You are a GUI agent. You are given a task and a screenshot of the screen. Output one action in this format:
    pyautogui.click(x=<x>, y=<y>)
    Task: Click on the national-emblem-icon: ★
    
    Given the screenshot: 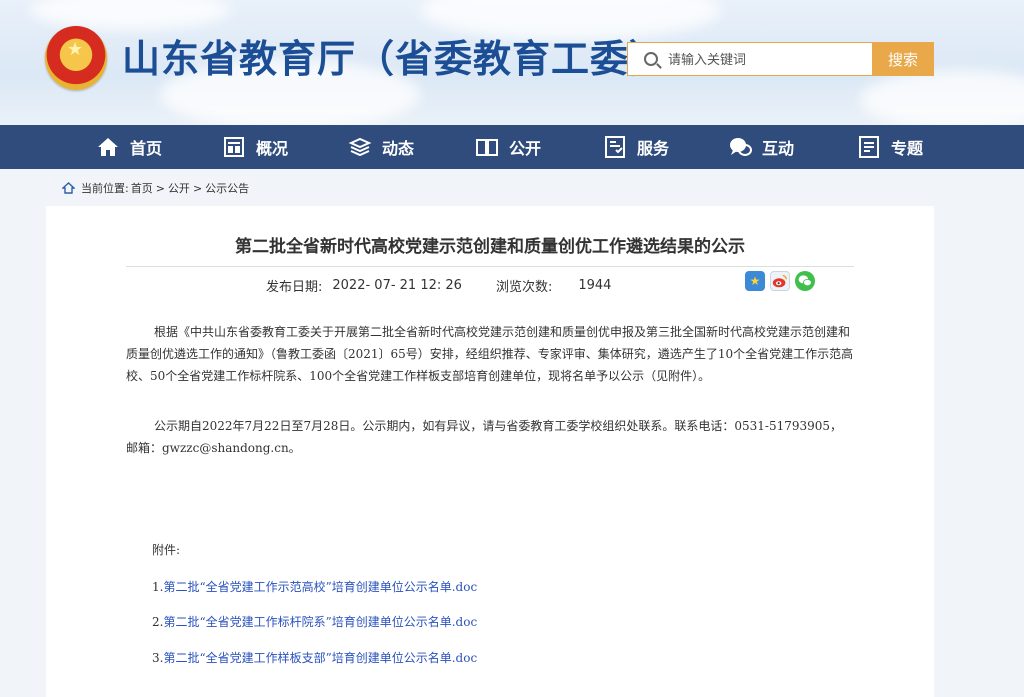 What is the action you would take?
    pyautogui.click(x=76, y=58)
    